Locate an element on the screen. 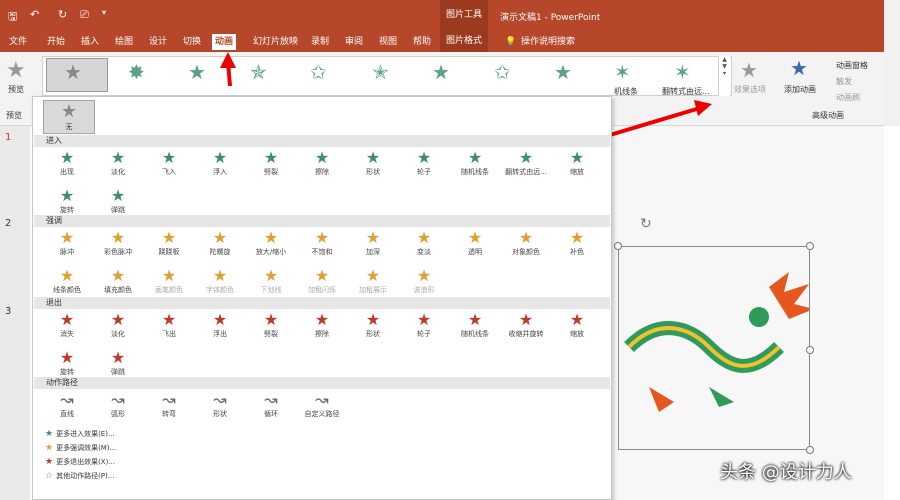  emphasis-effect: ★ 补色 is located at coordinates (577, 243).